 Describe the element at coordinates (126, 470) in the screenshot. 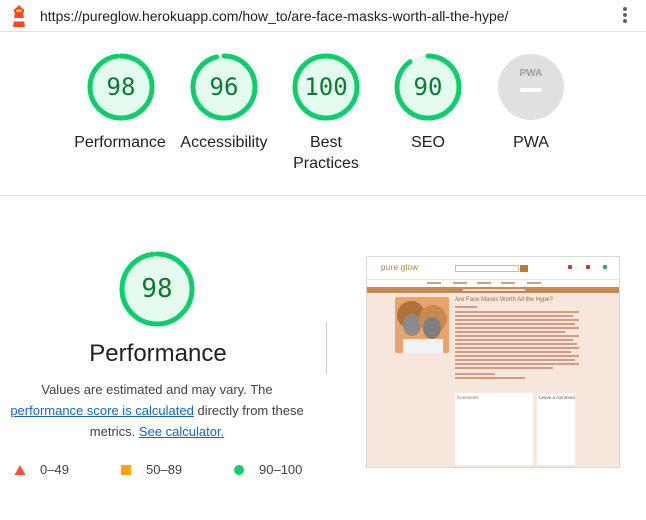

I see `square-icon` at that location.